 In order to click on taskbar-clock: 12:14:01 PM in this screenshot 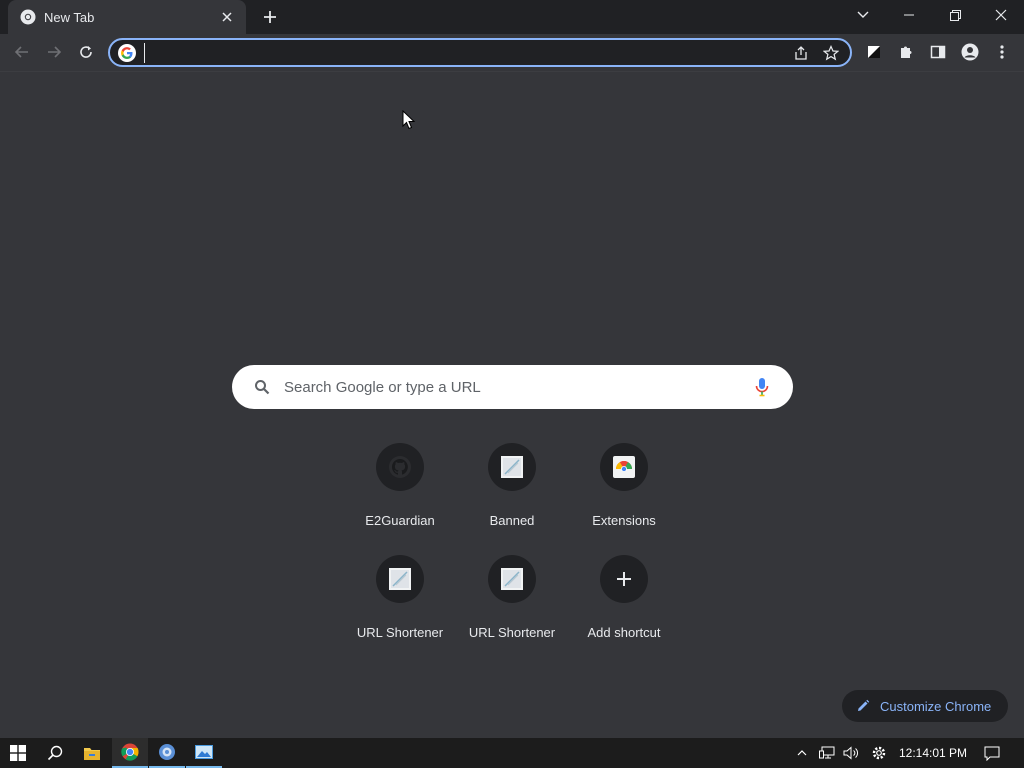, I will do `click(933, 753)`.